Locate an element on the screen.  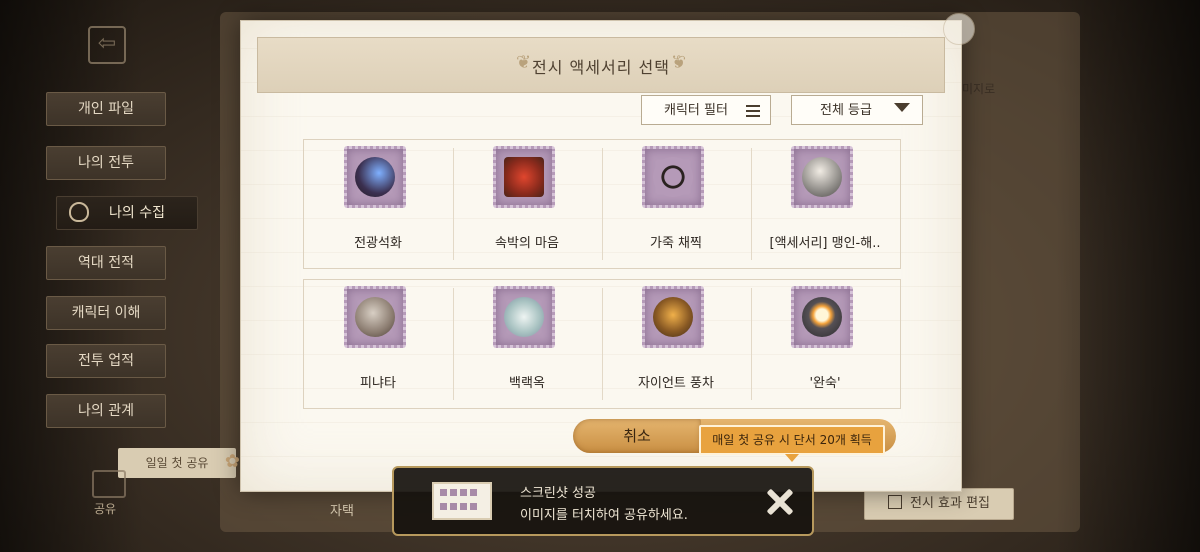
sidebar-item-my-collection: 나의 수집 is located at coordinates (127, 213).